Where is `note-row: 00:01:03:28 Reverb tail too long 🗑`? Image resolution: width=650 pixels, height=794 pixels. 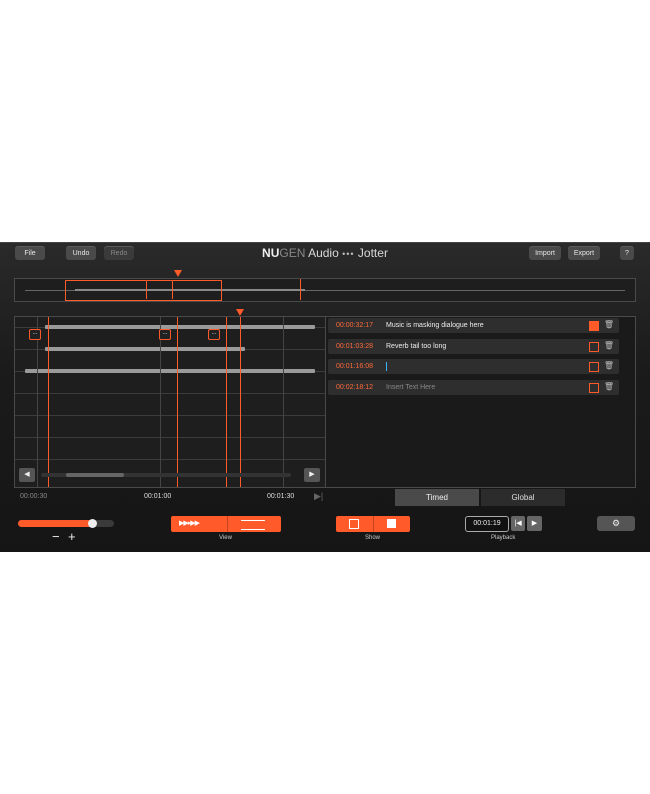
note-row: 00:01:03:28 Reverb tail too long 🗑 is located at coordinates (473, 346).